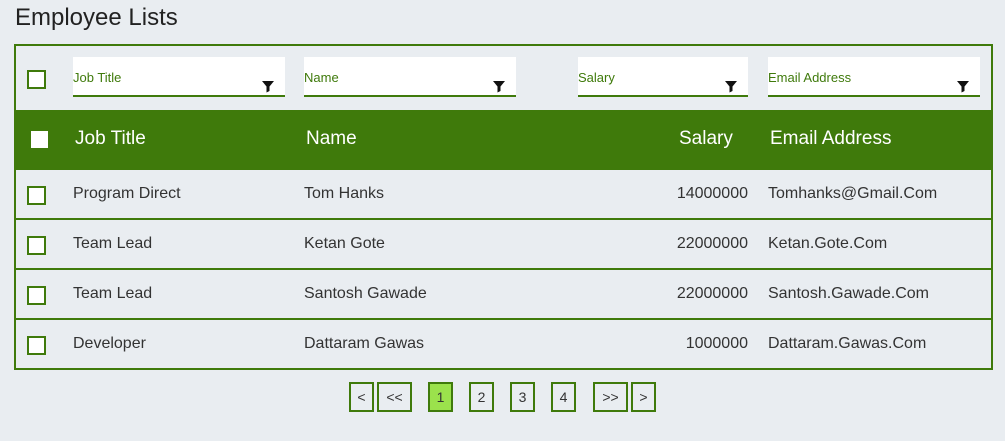 The width and height of the screenshot is (1005, 441). Describe the element at coordinates (344, 193) in the screenshot. I see `cell-name: Tom Hanks` at that location.